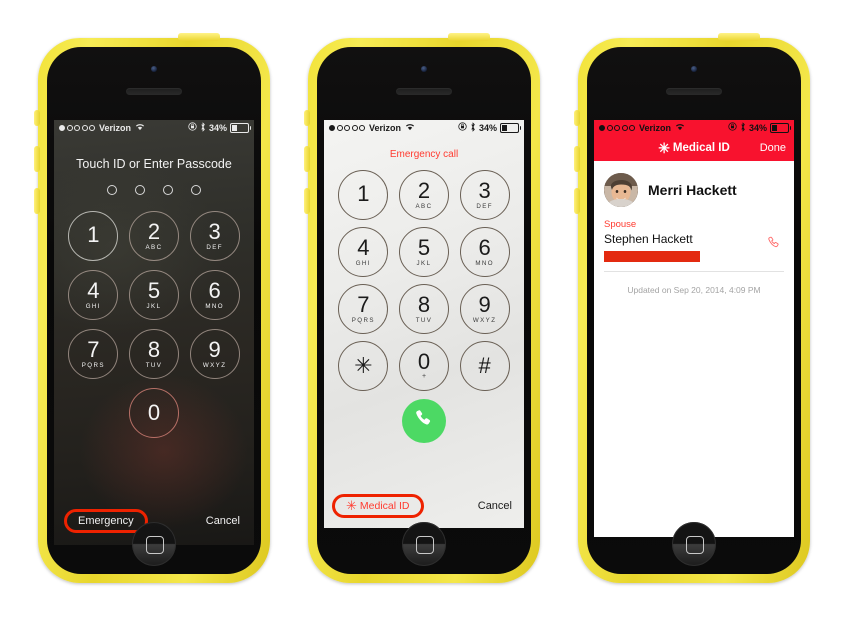  What do you see at coordinates (410, 128) in the screenshot?
I see `wifi-icon` at bounding box center [410, 128].